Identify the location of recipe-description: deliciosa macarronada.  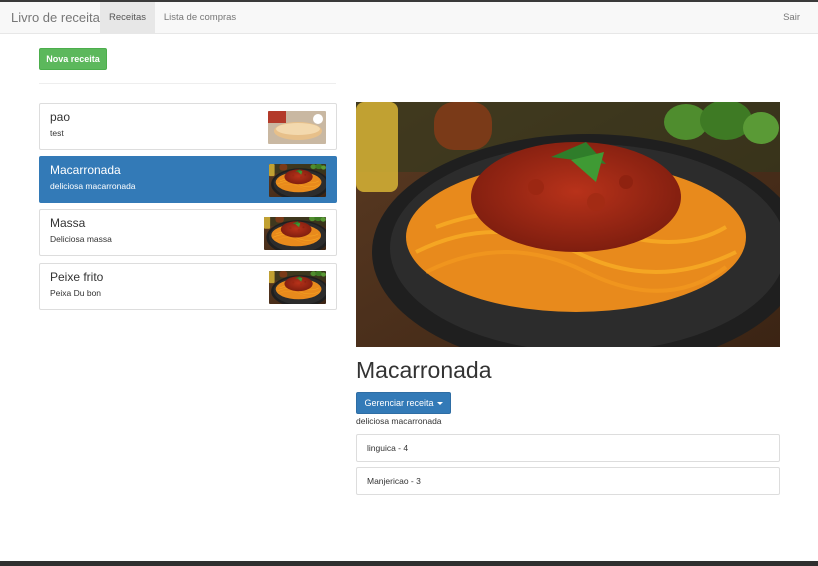
(93, 186).